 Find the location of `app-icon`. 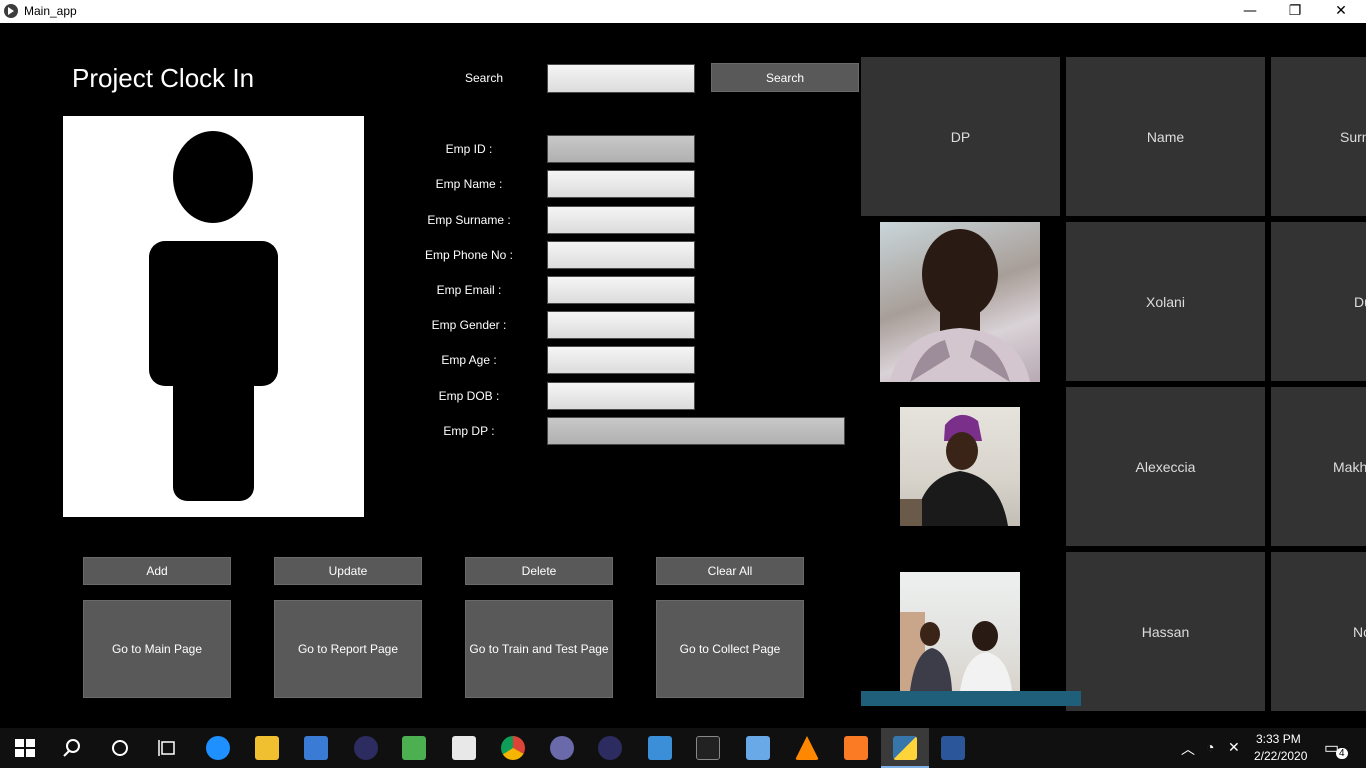

app-icon is located at coordinates (11, 11).